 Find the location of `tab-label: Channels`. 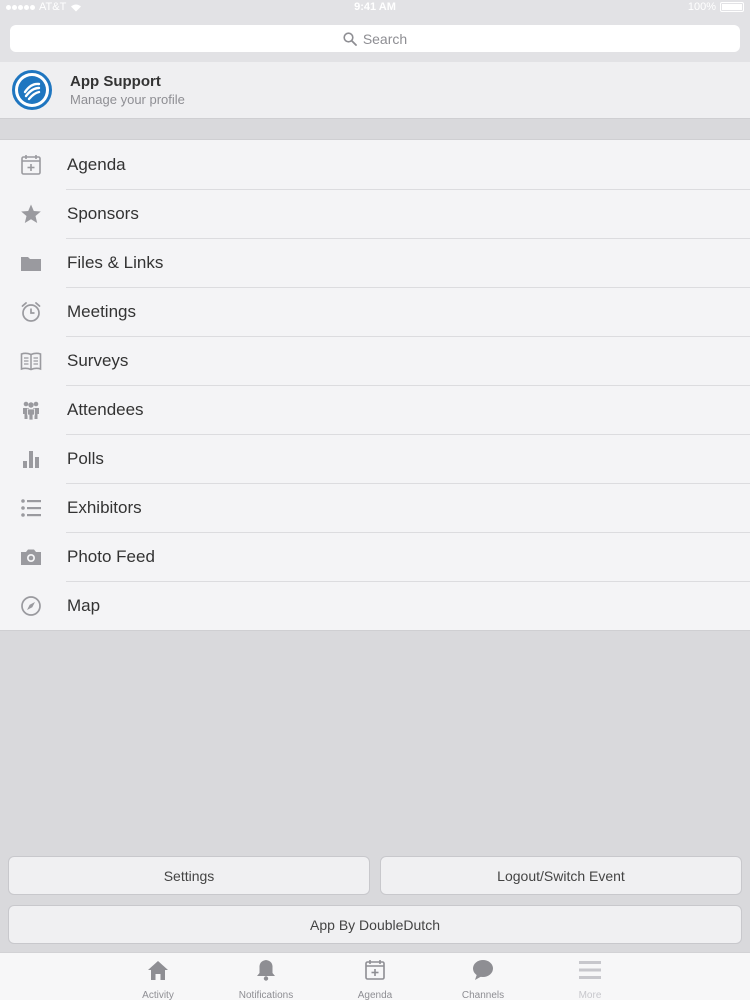

tab-label: Channels is located at coordinates (483, 995).